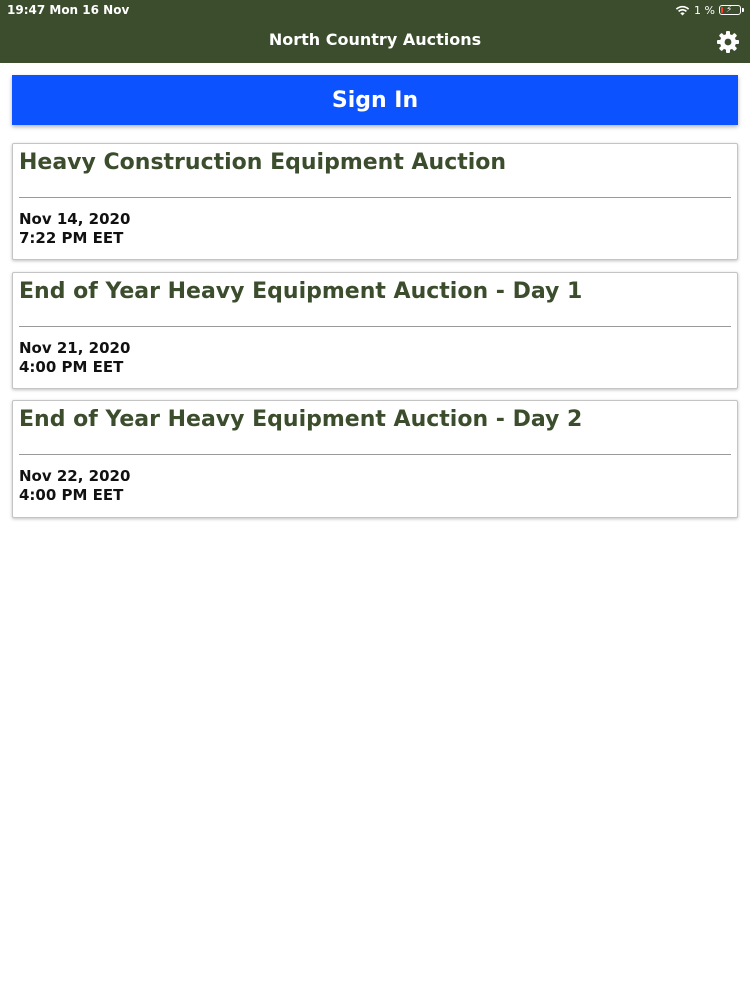 The height and width of the screenshot is (1000, 750). What do you see at coordinates (263, 162) in the screenshot?
I see `auction-title: Heavy Construction Equipment Auction` at bounding box center [263, 162].